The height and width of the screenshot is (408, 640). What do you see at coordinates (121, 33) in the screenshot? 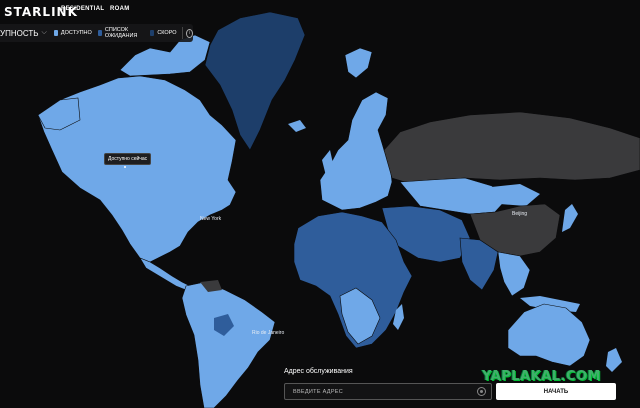
I see `legend-label-waitlist: СПИСОК ОЖИДАНИЯ` at bounding box center [121, 33].